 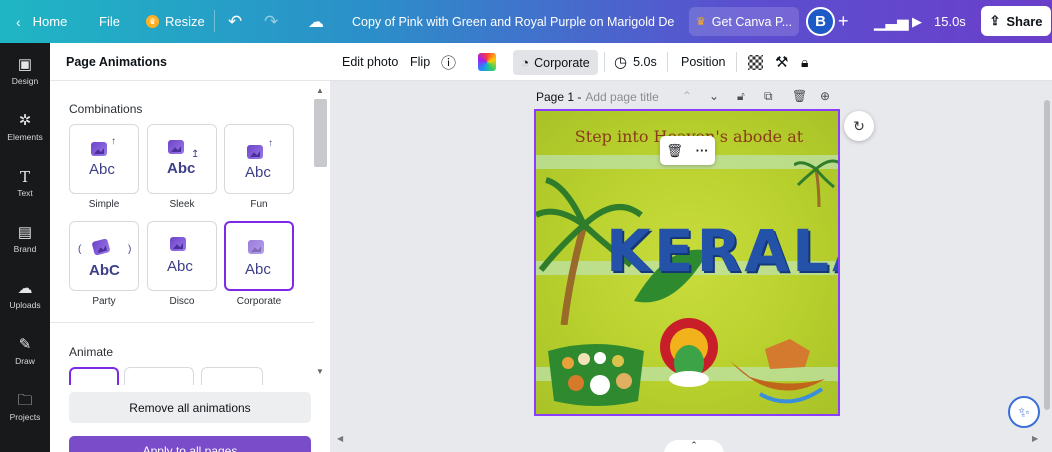 What do you see at coordinates (420, 62) in the screenshot?
I see `flip-button: Flip` at bounding box center [420, 62].